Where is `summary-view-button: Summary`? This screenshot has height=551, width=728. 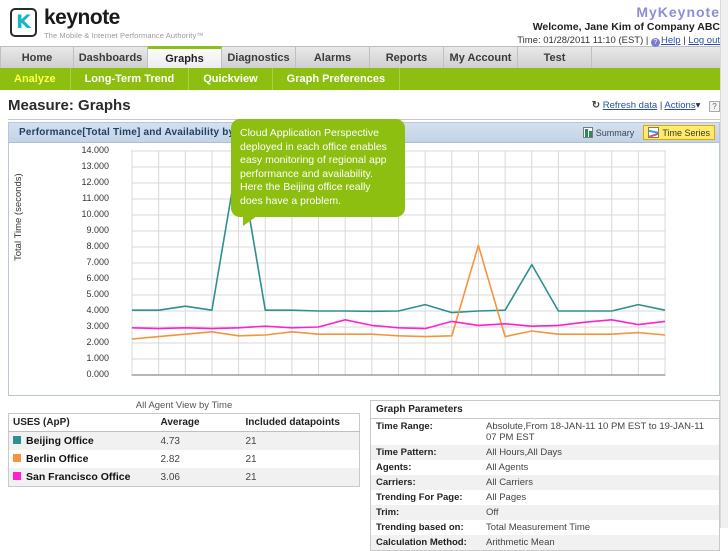 summary-view-button: Summary is located at coordinates (609, 132).